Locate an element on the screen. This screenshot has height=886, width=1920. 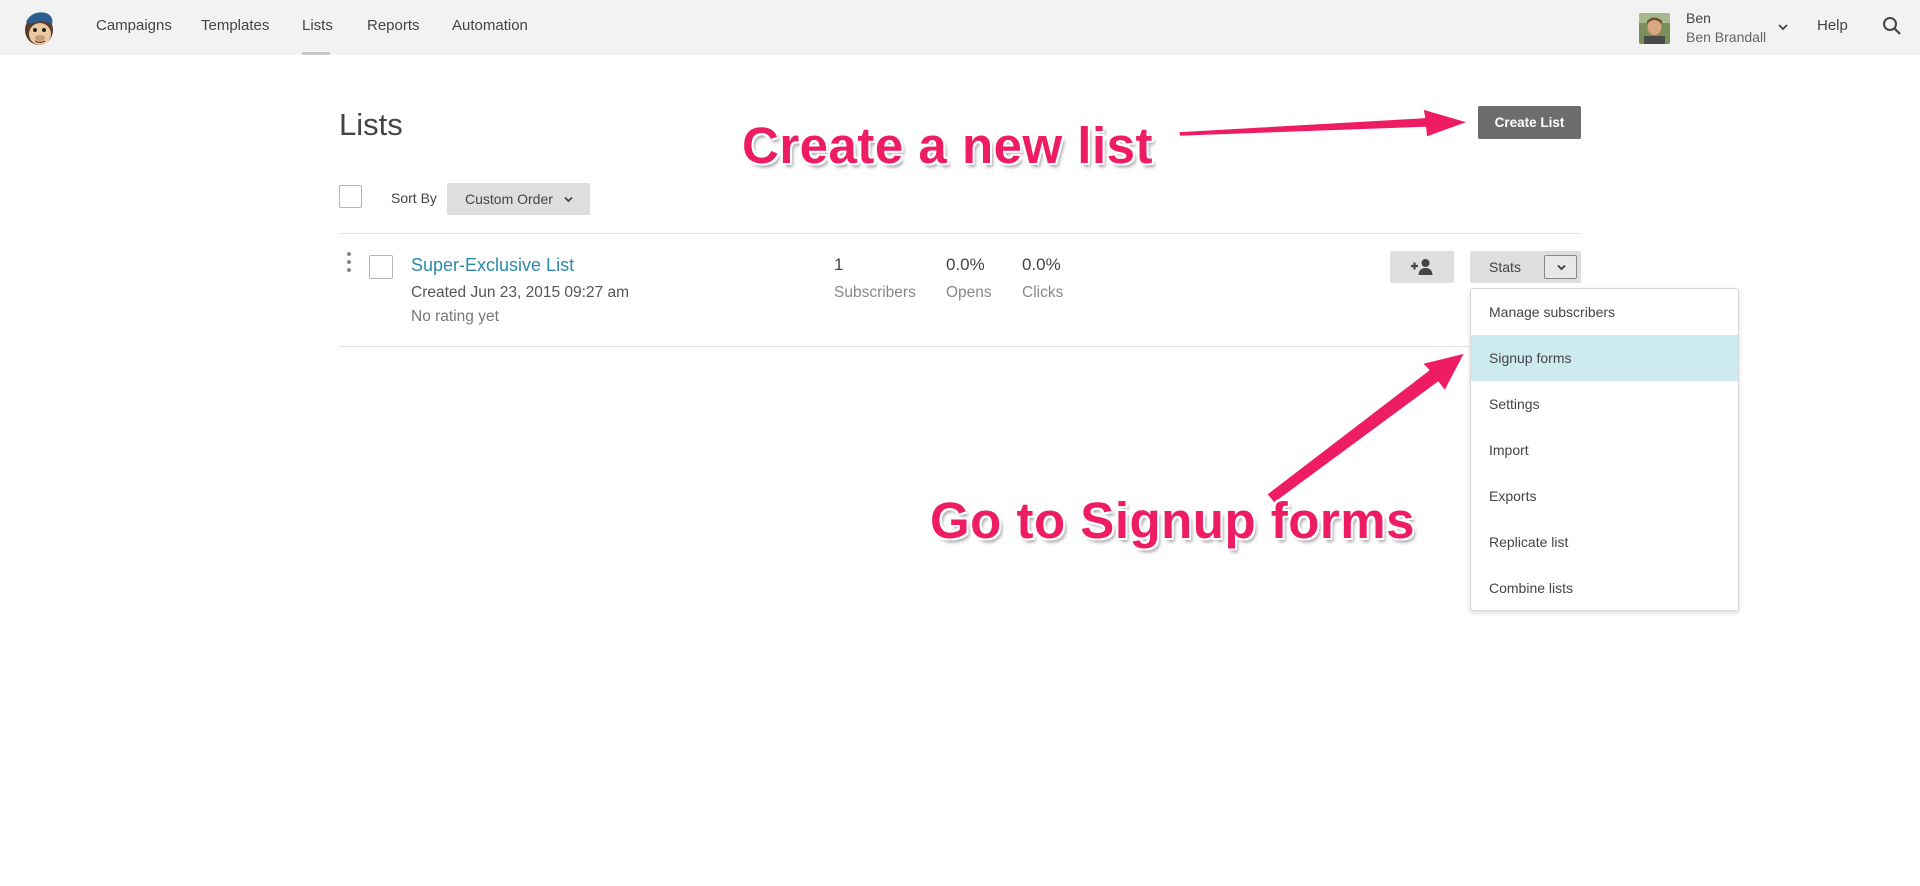
list-rating: No rating yet is located at coordinates (455, 316).